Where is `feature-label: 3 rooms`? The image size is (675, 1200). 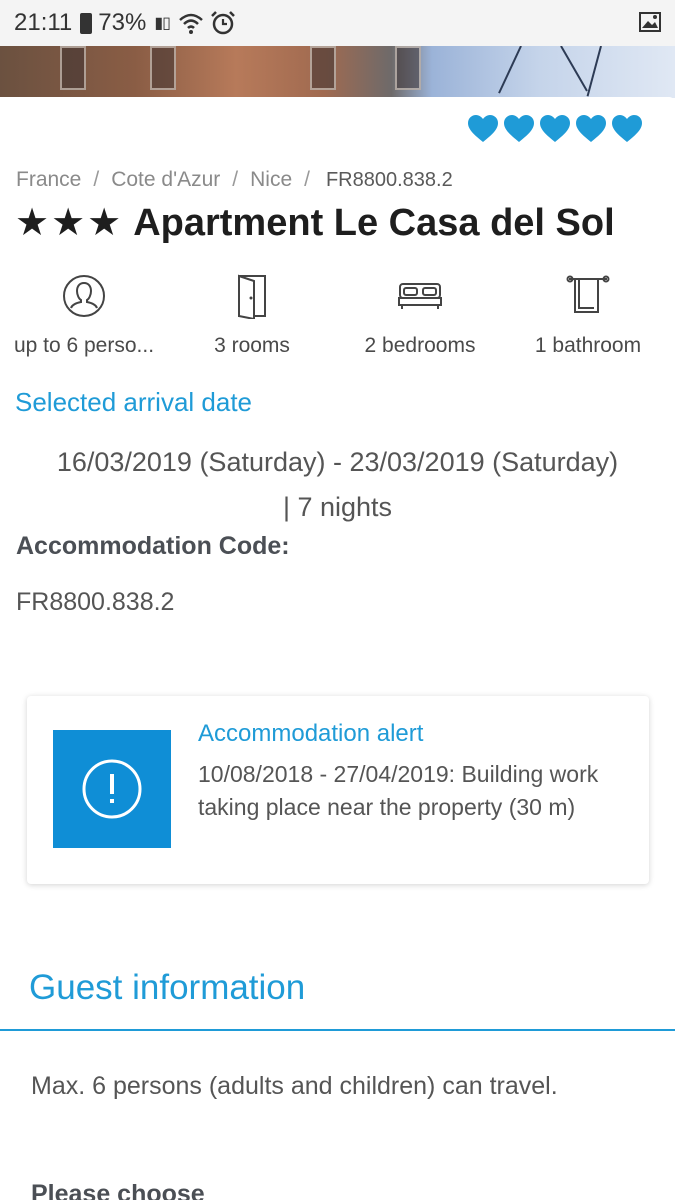
feature-label: 3 rooms is located at coordinates (252, 345).